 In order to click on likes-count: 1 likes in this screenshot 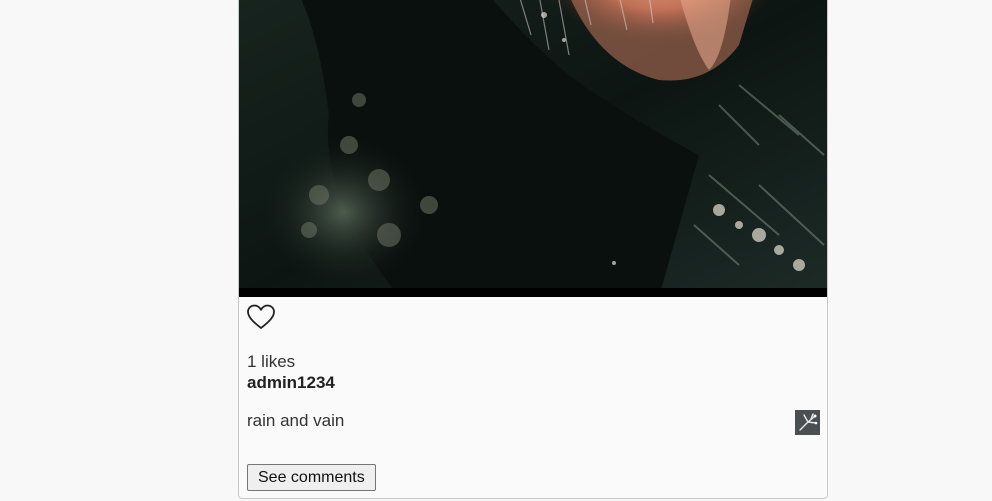, I will do `click(271, 361)`.